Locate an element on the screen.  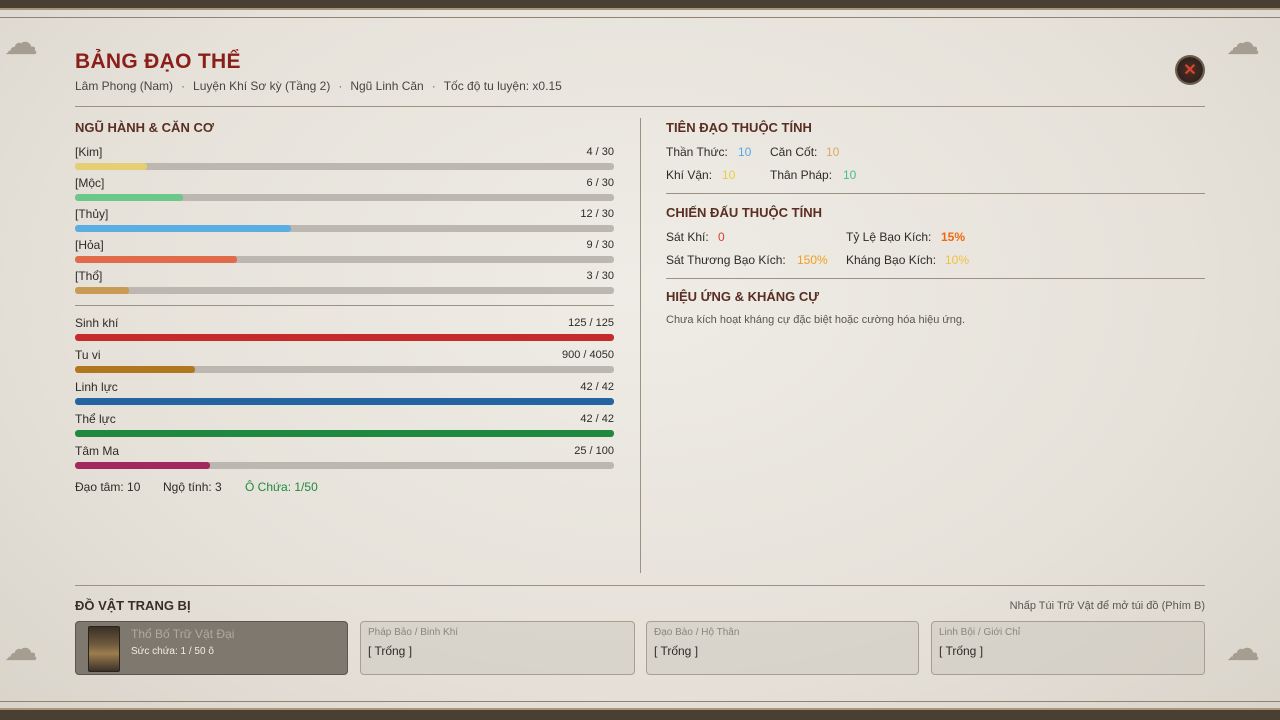
element-value: 4 / 30 is located at coordinates (600, 152).